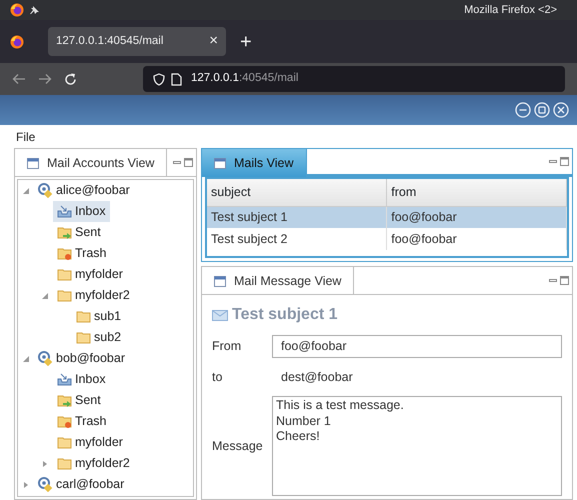  What do you see at coordinates (35, 10) in the screenshot?
I see `pin-icon` at bounding box center [35, 10].